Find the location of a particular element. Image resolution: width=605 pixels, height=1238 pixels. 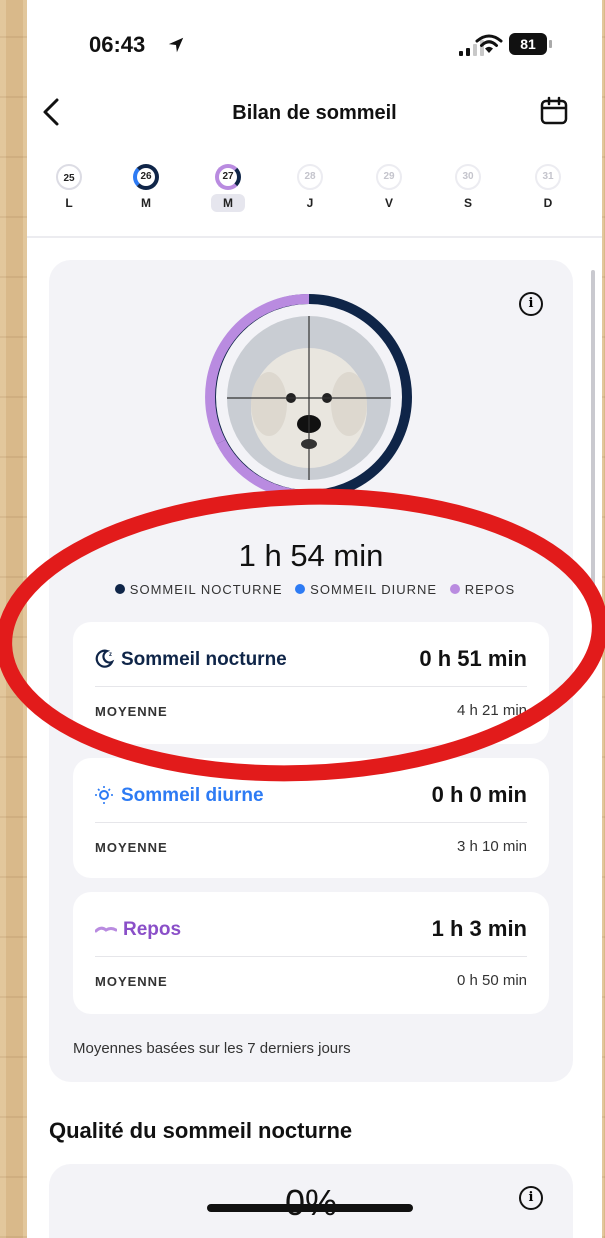

day-letter: S is located at coordinates (467, 203).